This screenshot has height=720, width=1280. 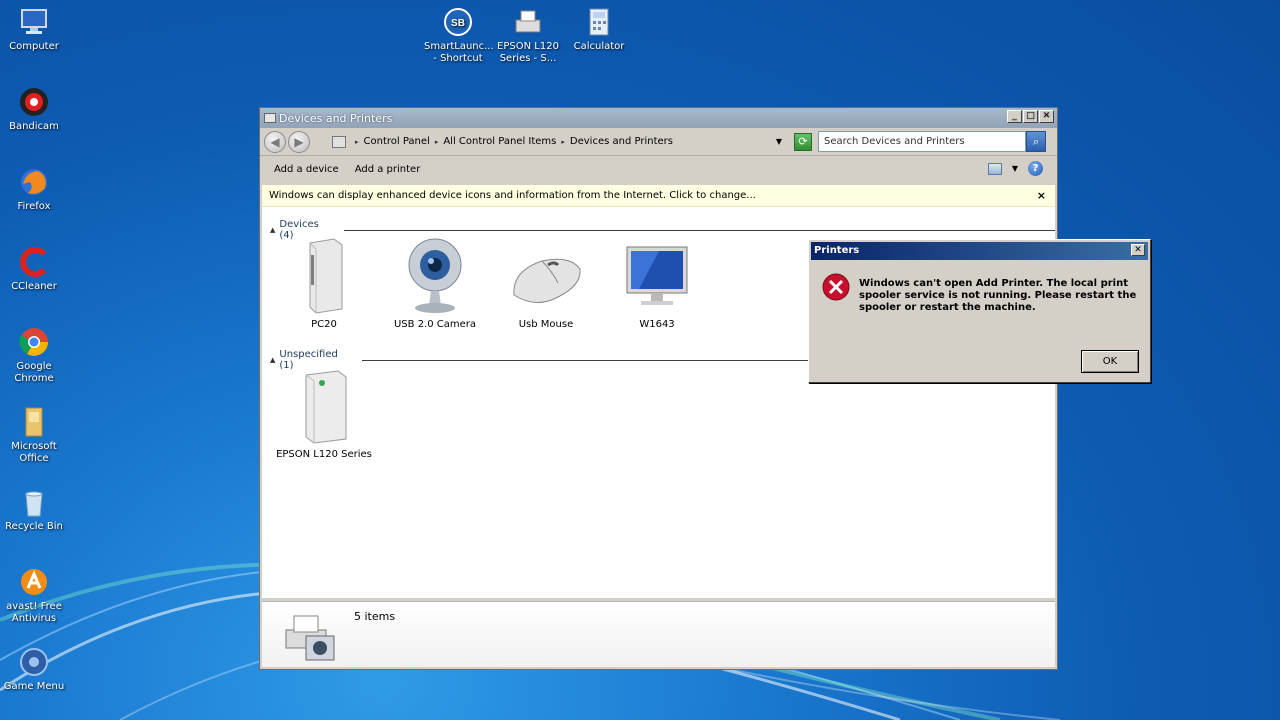 What do you see at coordinates (275, 141) in the screenshot?
I see `back-button: ◀` at bounding box center [275, 141].